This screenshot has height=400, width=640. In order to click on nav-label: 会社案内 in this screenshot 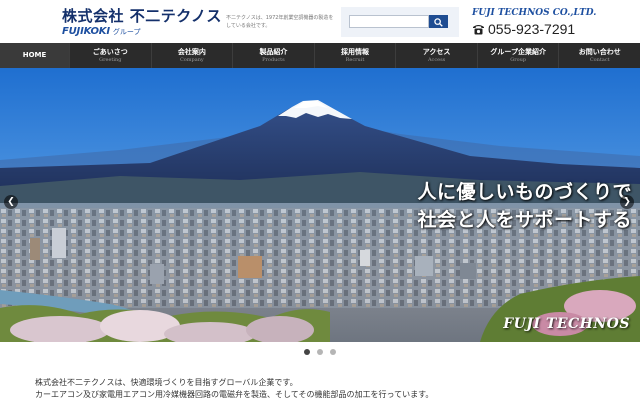, I will do `click(191, 51)`.